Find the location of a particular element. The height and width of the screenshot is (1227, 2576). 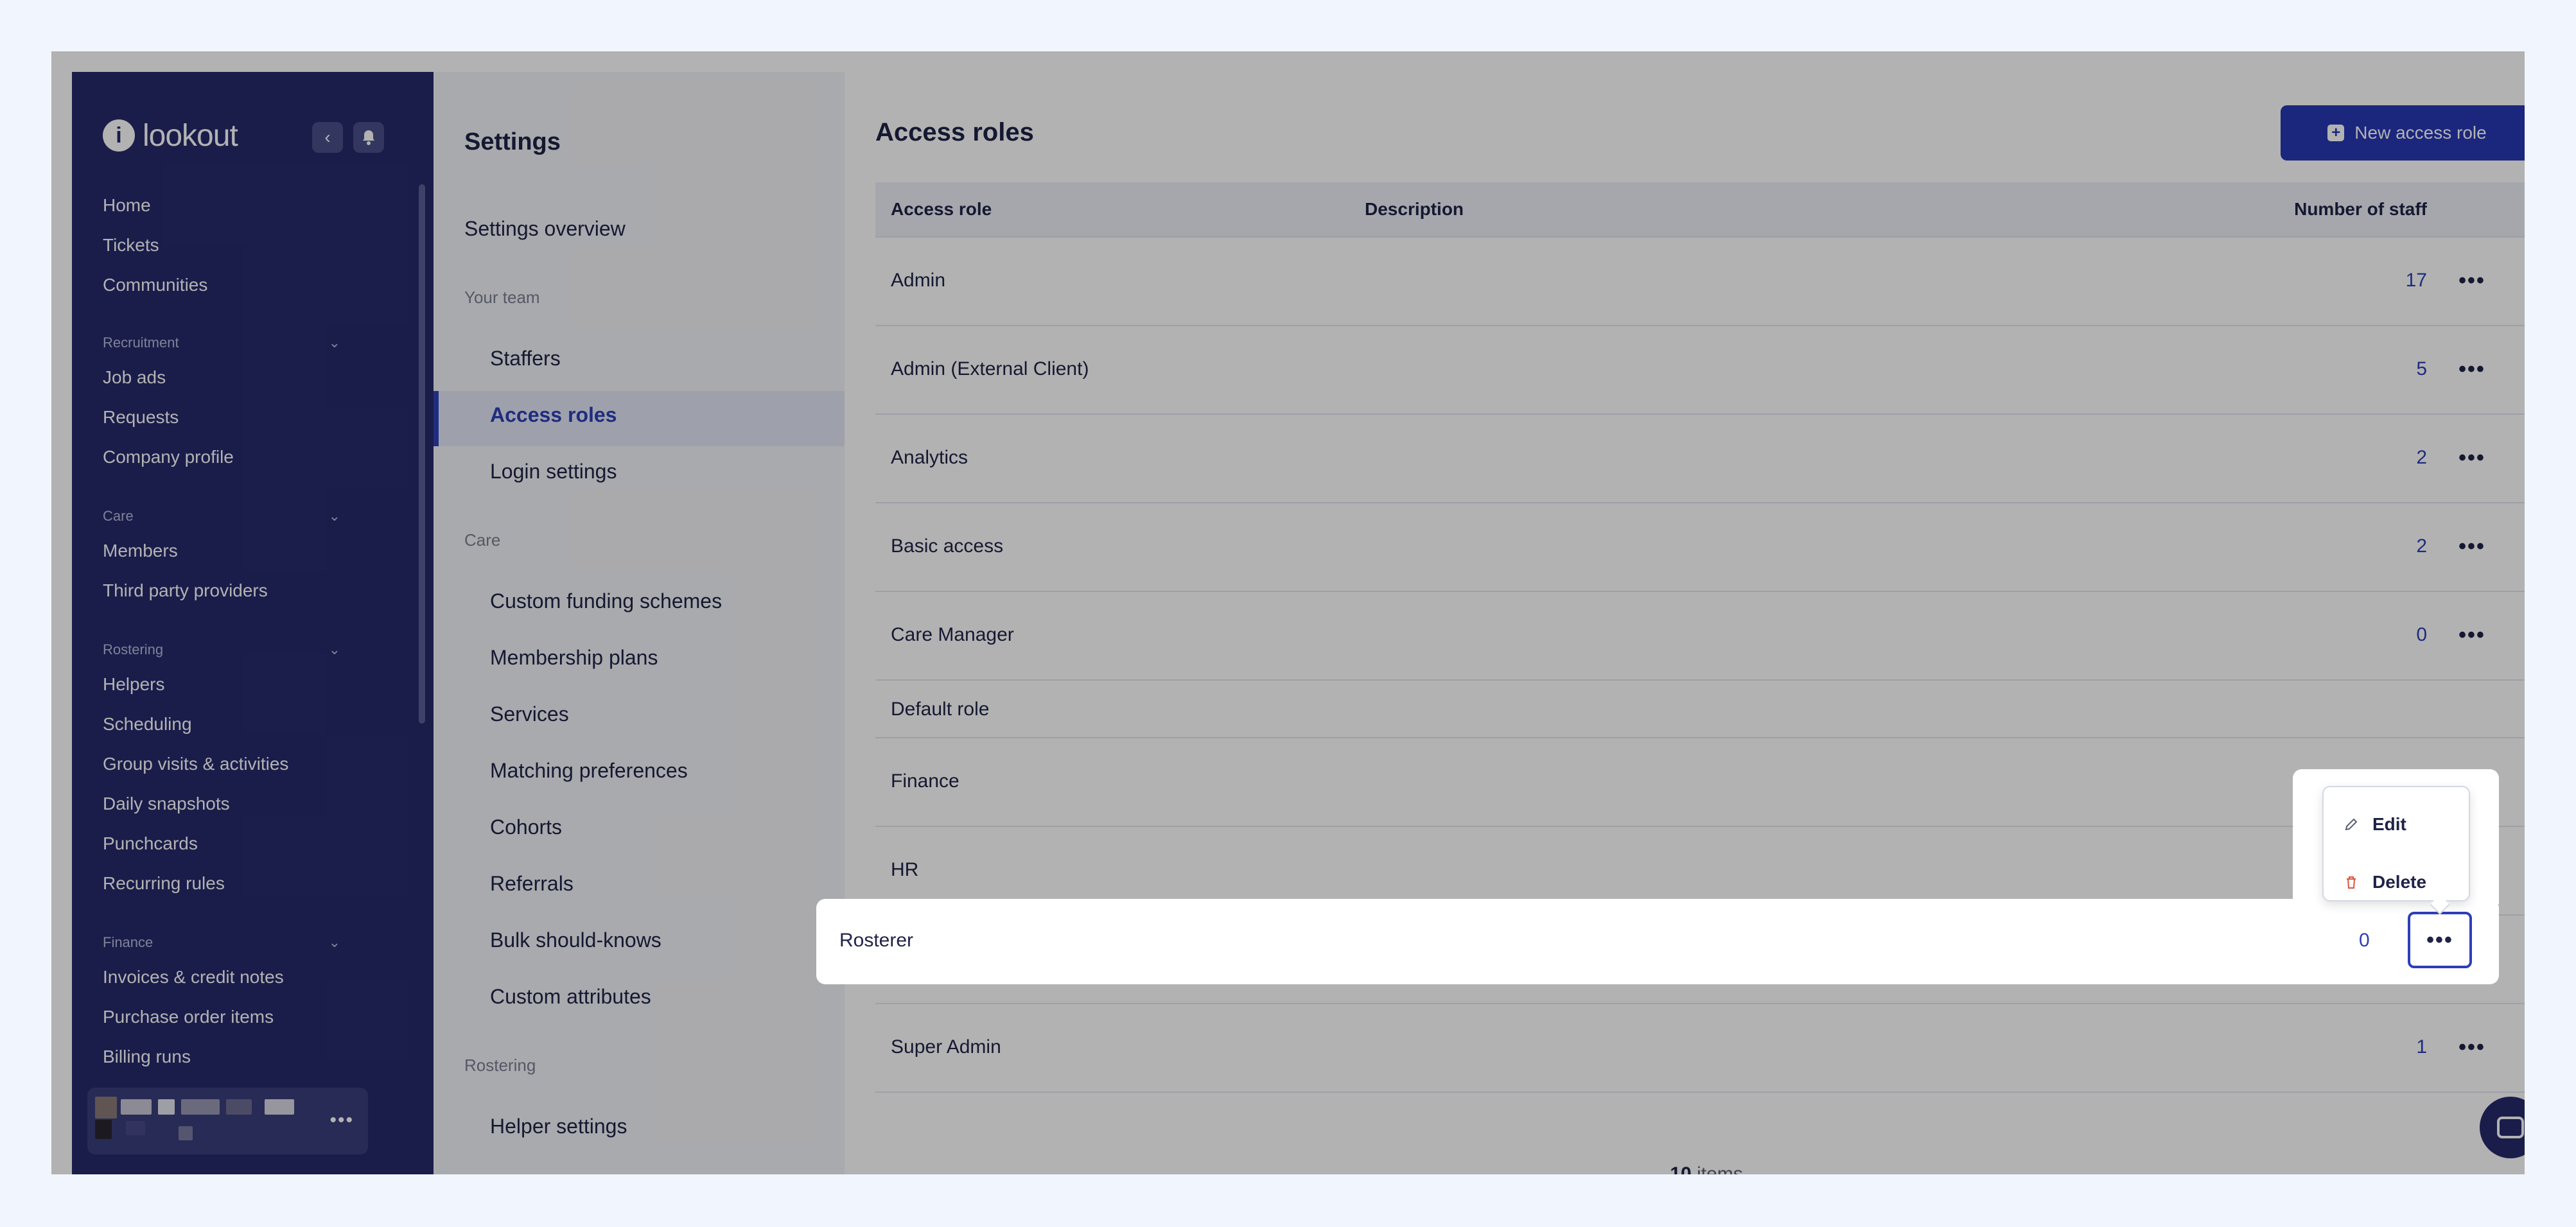

row-context-menu: Edit Delete is located at coordinates (2396, 843).